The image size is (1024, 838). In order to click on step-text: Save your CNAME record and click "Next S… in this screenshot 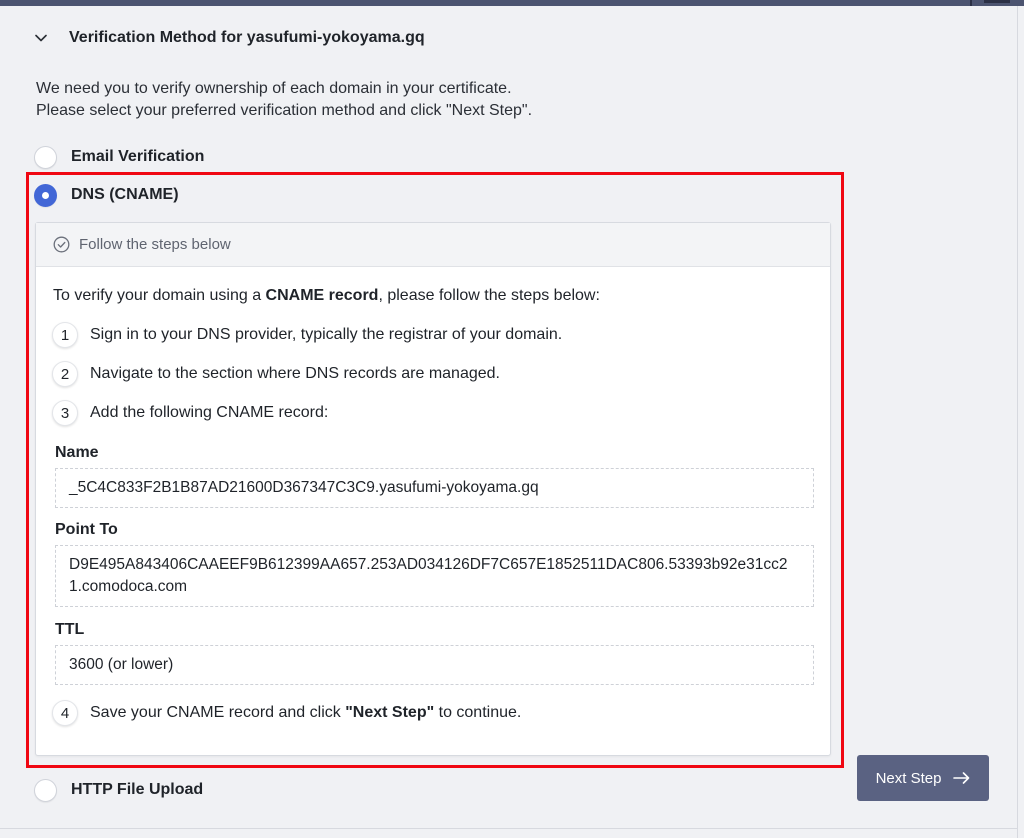, I will do `click(305, 713)`.